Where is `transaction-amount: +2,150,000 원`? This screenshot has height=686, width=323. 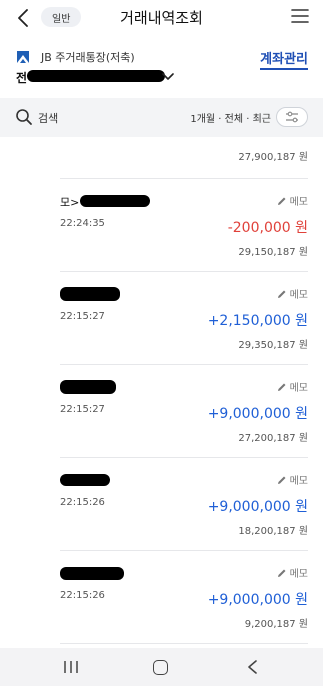
transaction-amount: +2,150,000 원 is located at coordinates (257, 321).